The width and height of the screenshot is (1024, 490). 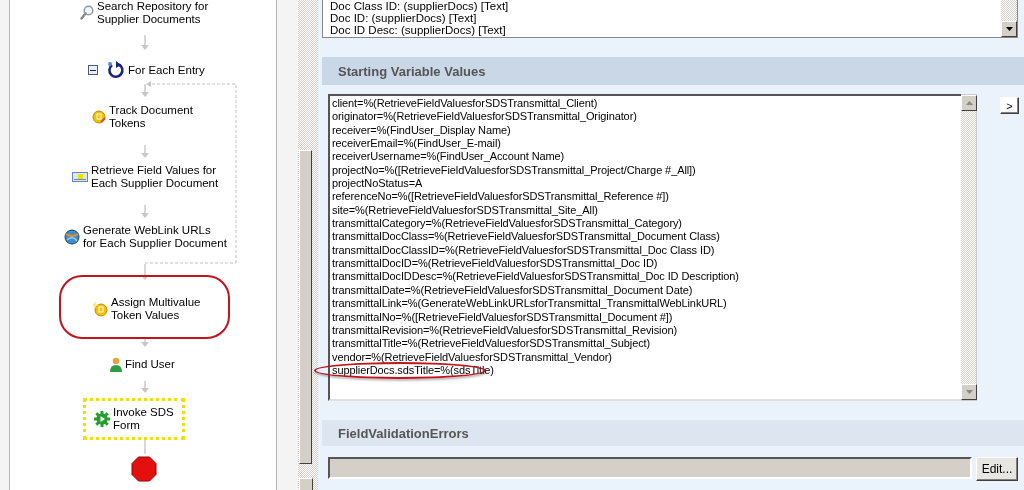 What do you see at coordinates (535, 277) in the screenshot?
I see `variable-line: transmittalDocIDDesc=%(RetrieveFieldValuesforSDSTransmittal_Doc ID Description)` at bounding box center [535, 277].